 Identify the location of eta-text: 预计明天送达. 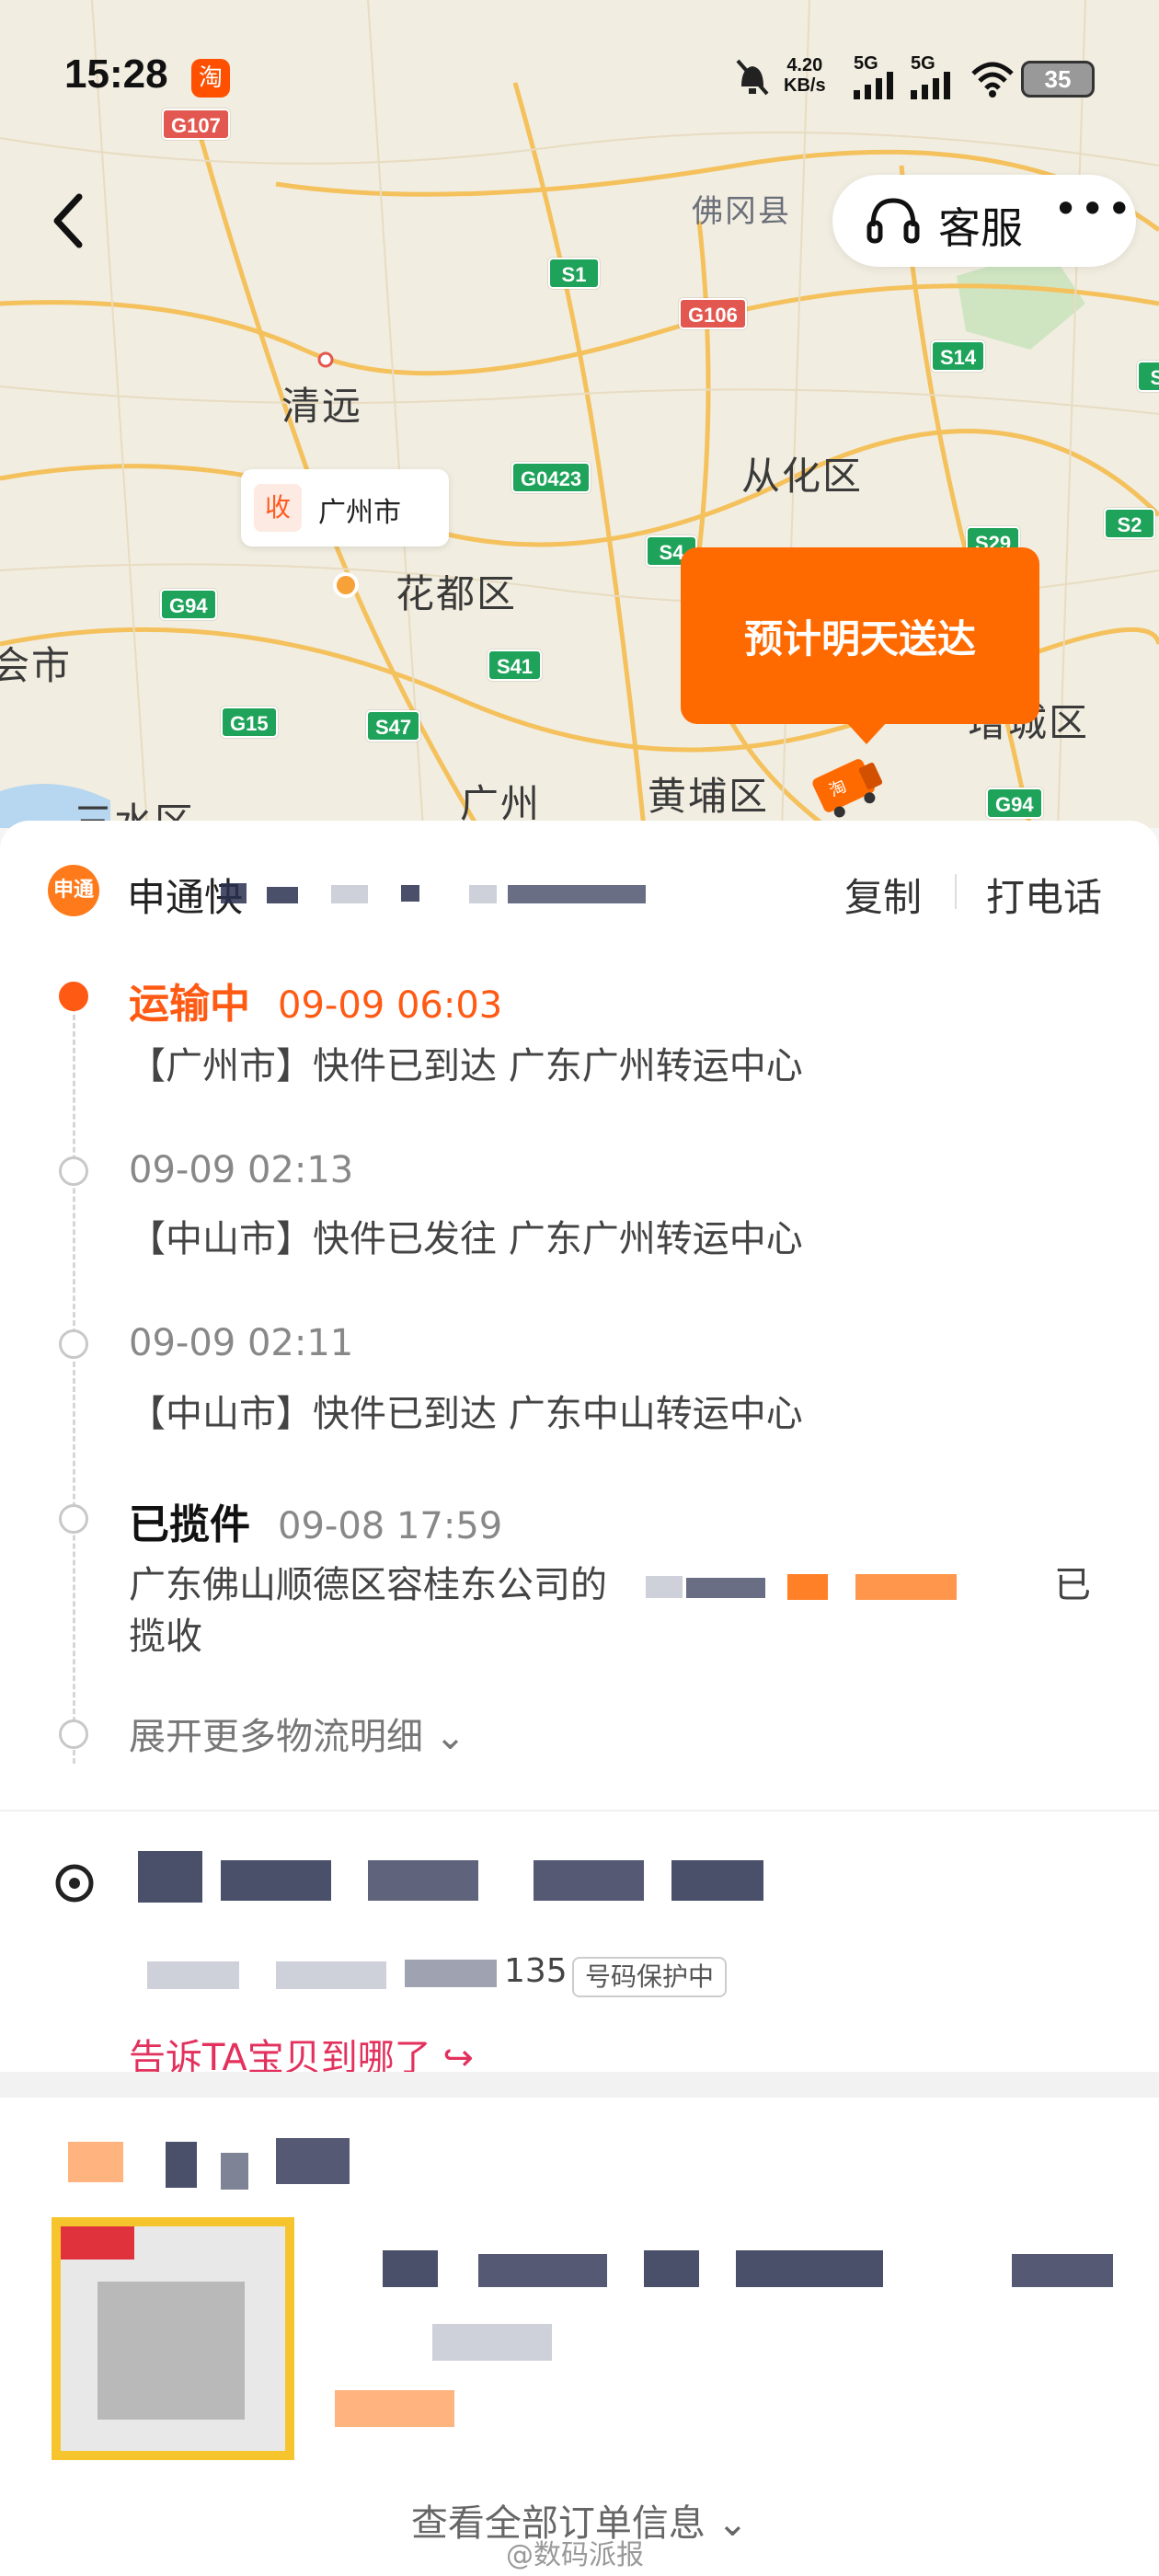
(859, 638).